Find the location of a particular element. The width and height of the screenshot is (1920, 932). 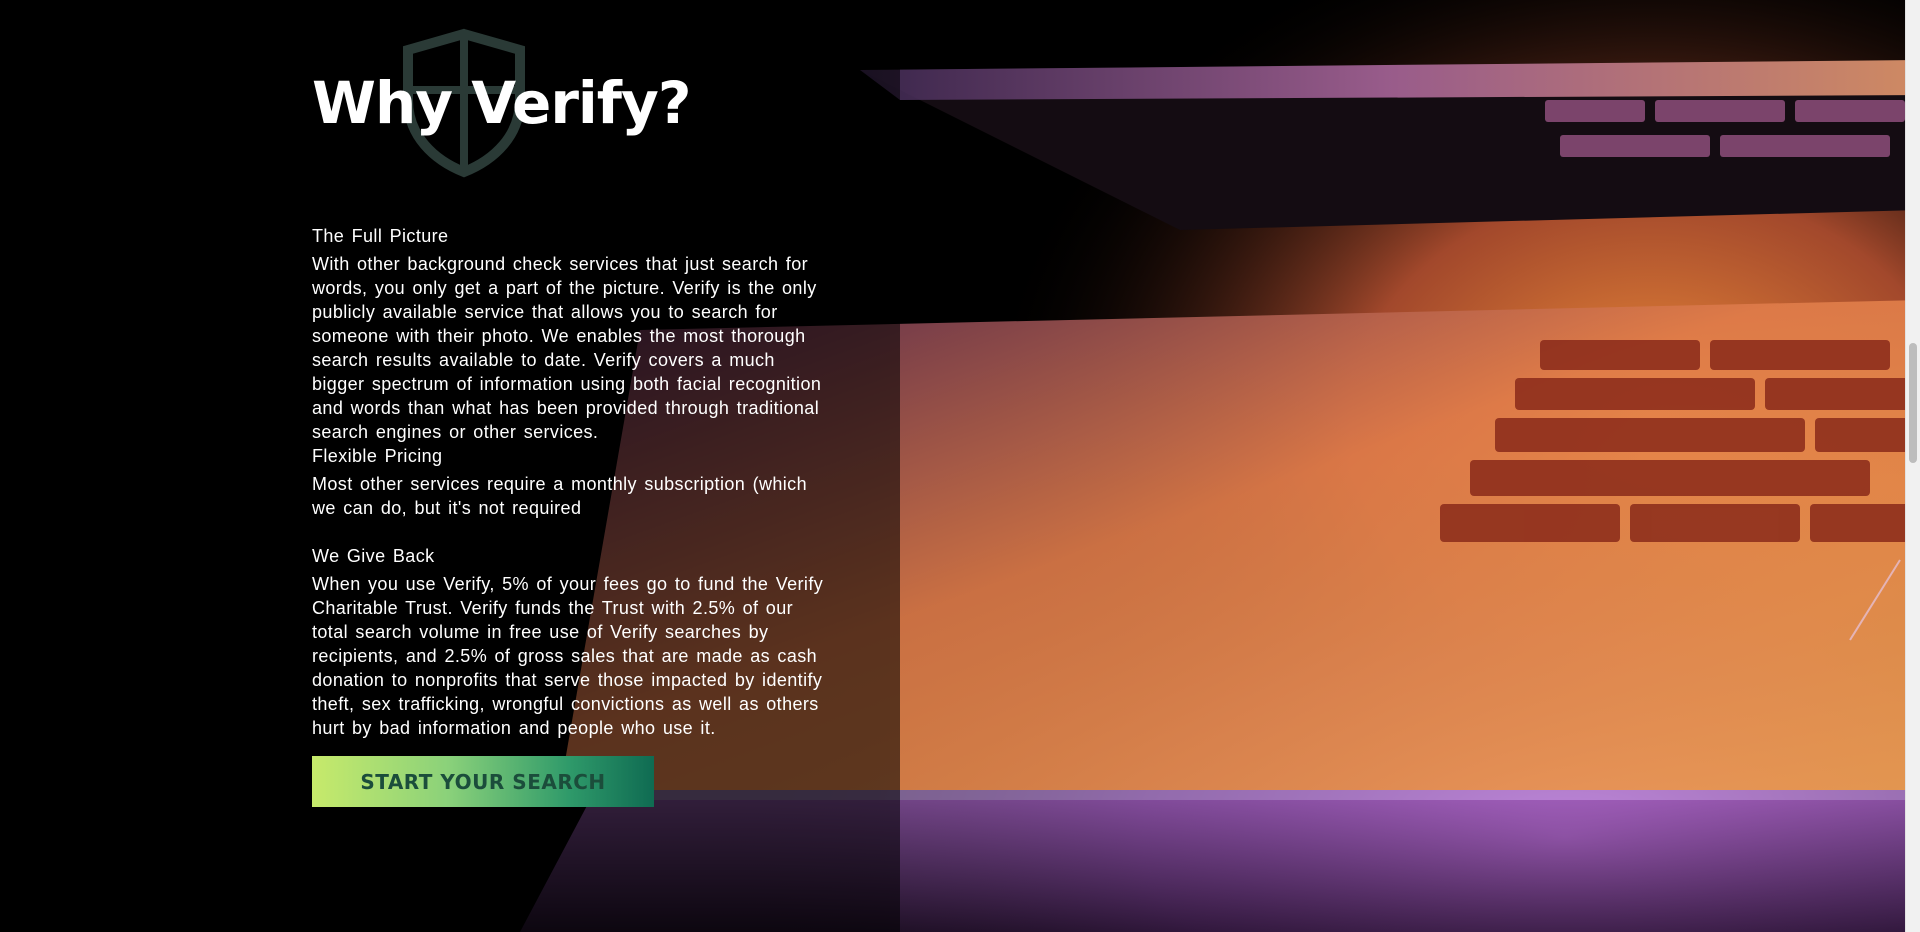

scrollbar is located at coordinates (1912, 466).